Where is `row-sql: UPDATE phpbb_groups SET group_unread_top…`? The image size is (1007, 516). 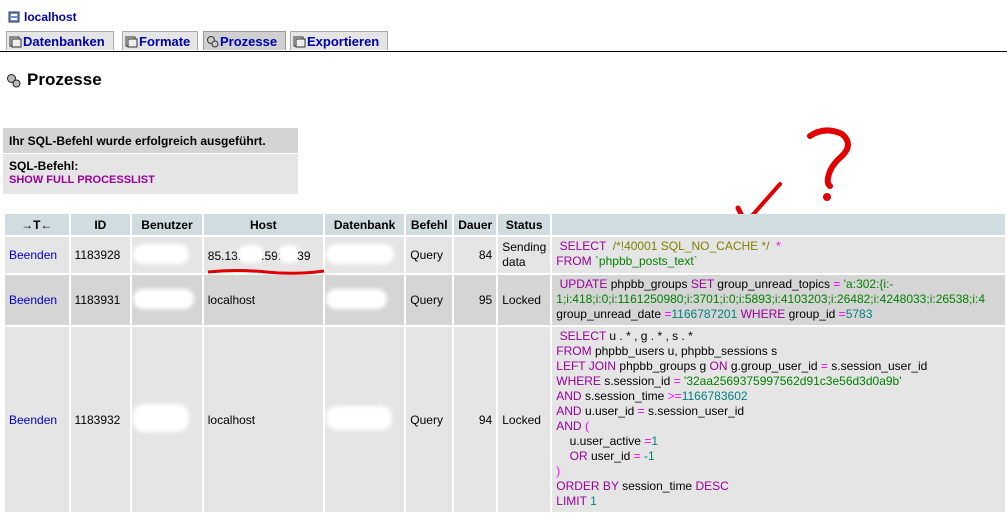
row-sql: UPDATE phpbb_groups SET group_unread_top… is located at coordinates (778, 300).